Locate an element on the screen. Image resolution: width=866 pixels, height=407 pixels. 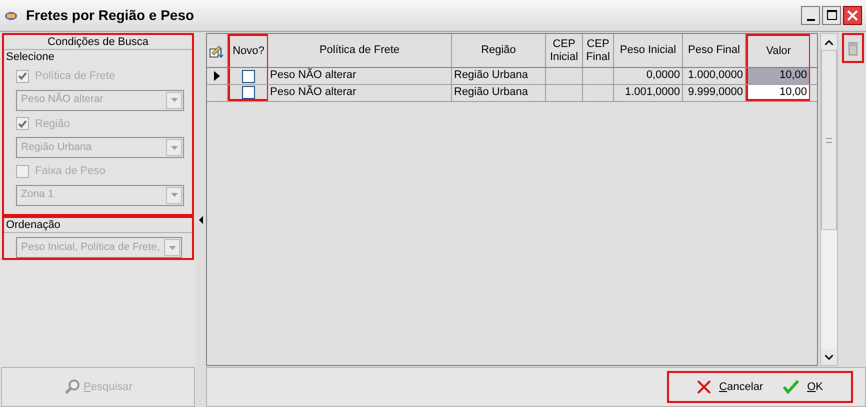
collapse-arrow-icon is located at coordinates (201, 220).